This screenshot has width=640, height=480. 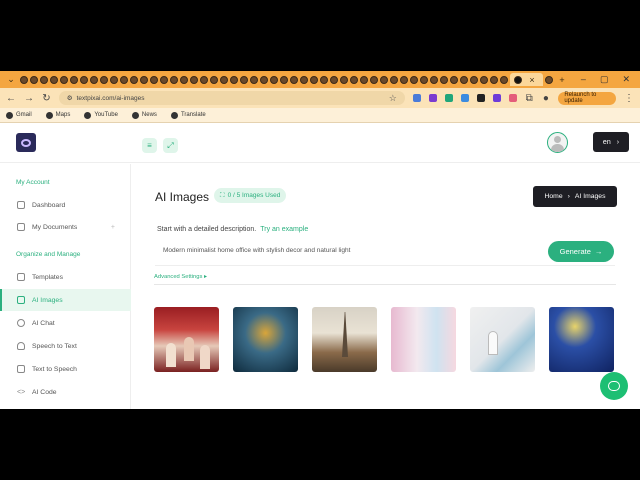 I want to click on breadcrumb-home: Home, so click(x=553, y=196).